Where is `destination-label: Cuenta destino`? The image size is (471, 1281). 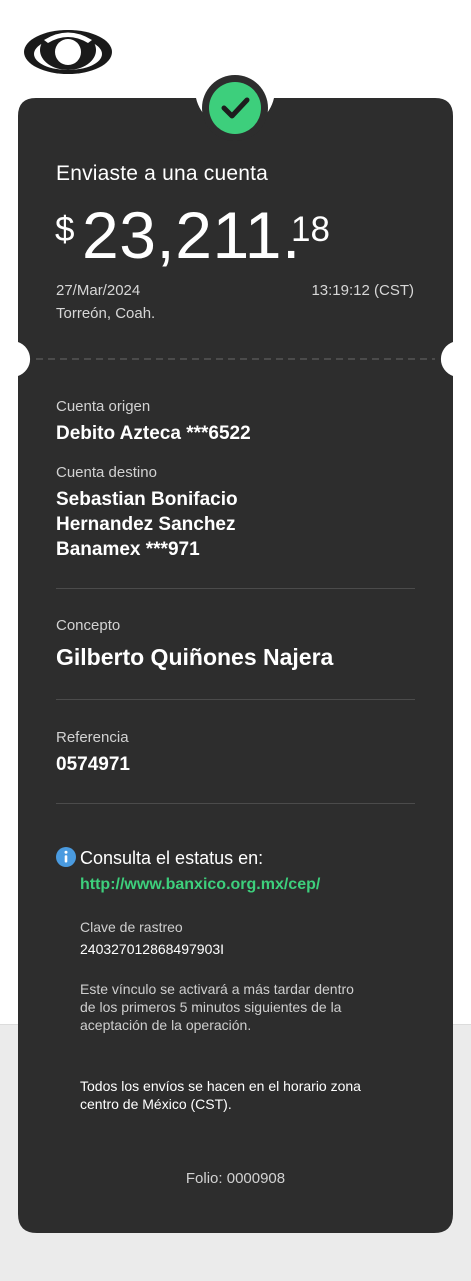 destination-label: Cuenta destino is located at coordinates (106, 472).